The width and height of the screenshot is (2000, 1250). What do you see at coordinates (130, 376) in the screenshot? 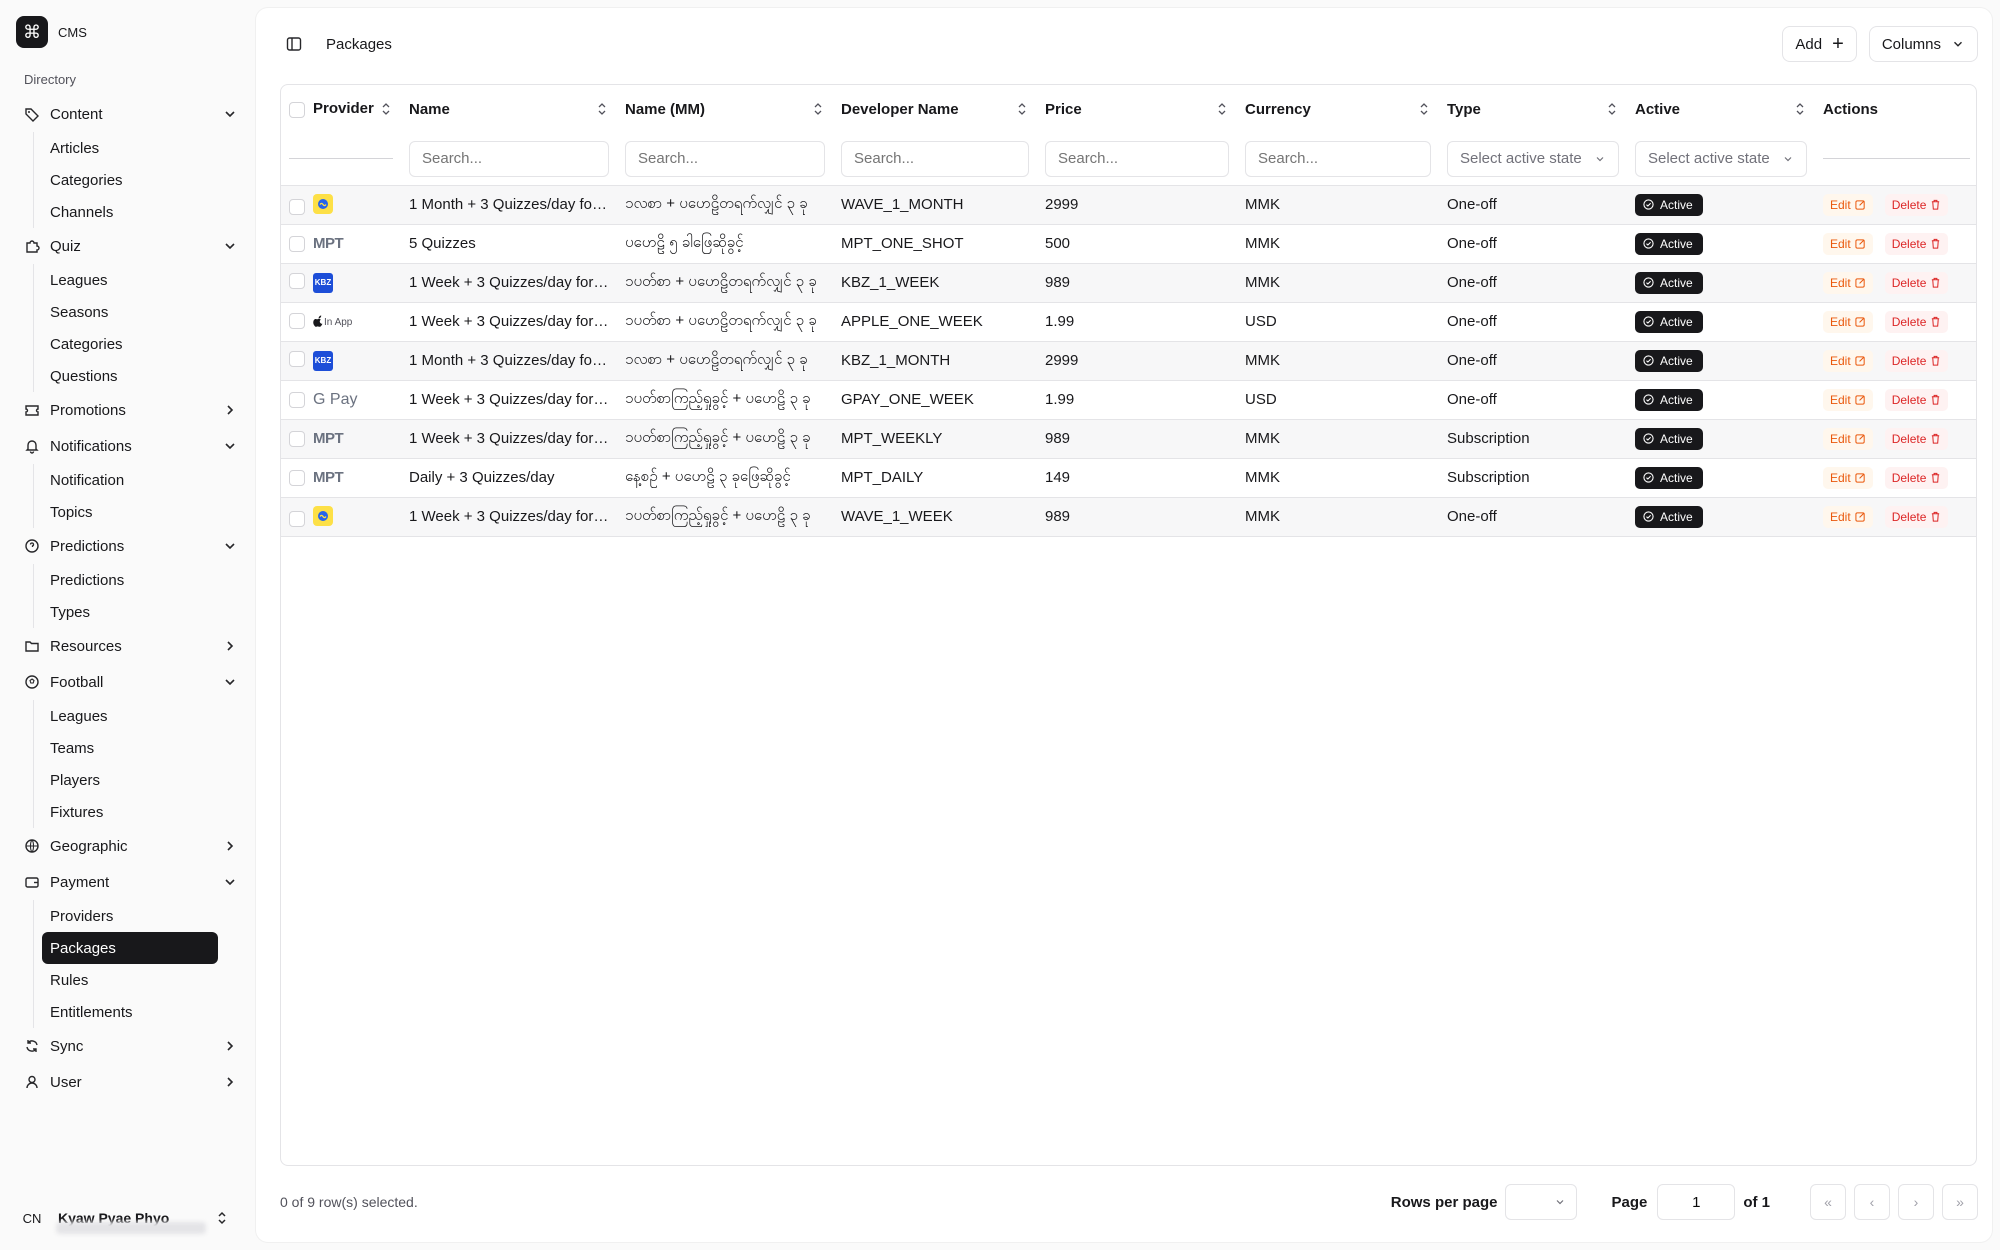
I see `sidebar-item-questions: Questions` at bounding box center [130, 376].